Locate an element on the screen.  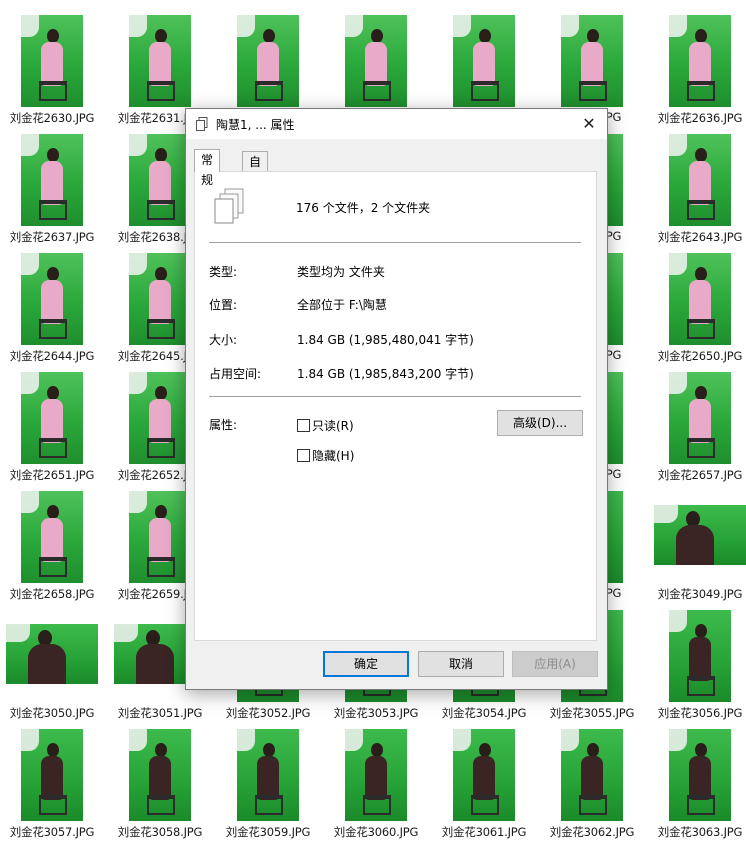
file-tile: 刘金花3062.JPG is located at coordinates (592, 788).